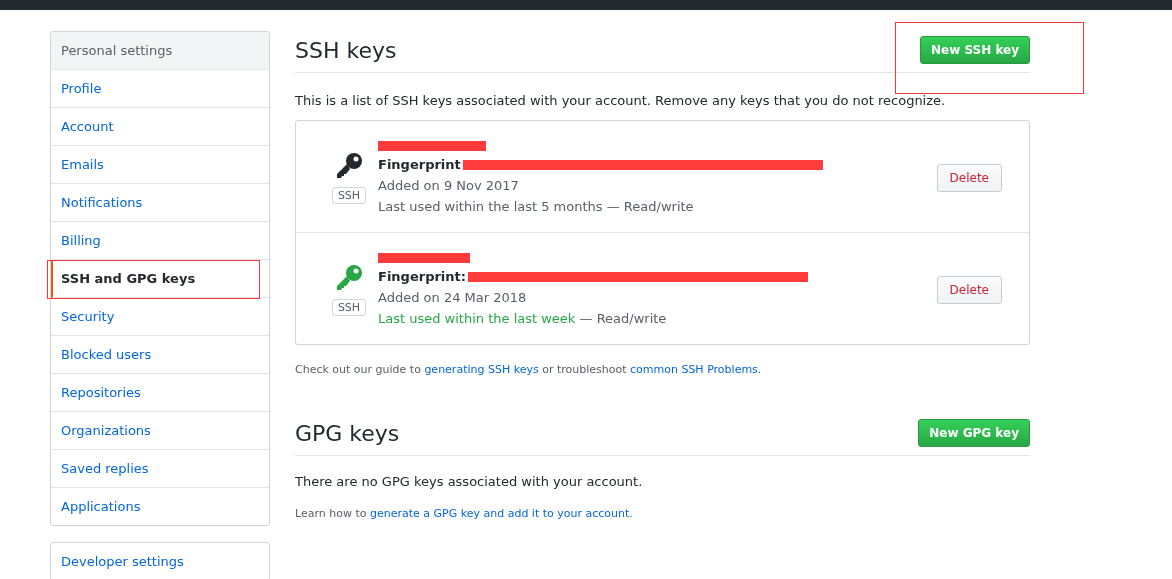 The height and width of the screenshot is (579, 1172). Describe the element at coordinates (160, 279) in the screenshot. I see `menu-item: SSH and GPG keys` at that location.